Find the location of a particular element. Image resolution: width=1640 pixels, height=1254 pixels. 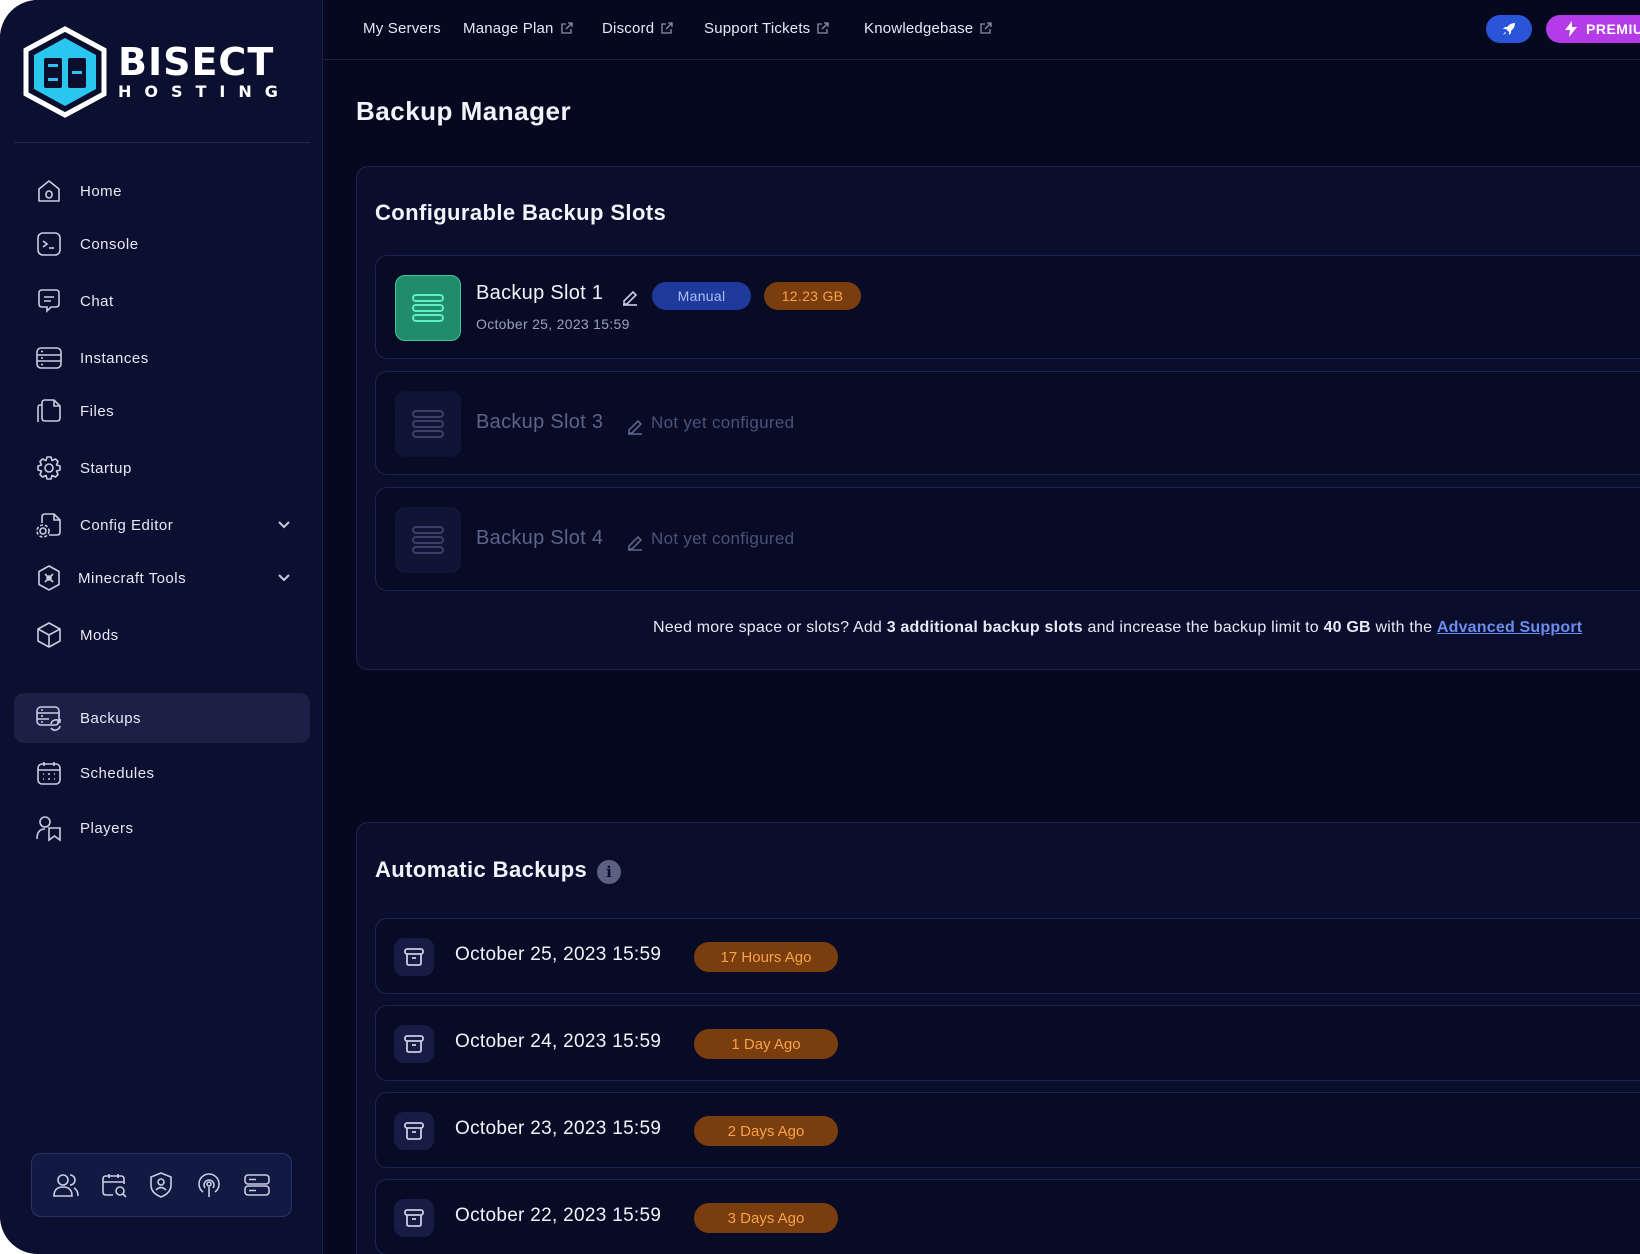

calendar-search-icon is located at coordinates (114, 1185).